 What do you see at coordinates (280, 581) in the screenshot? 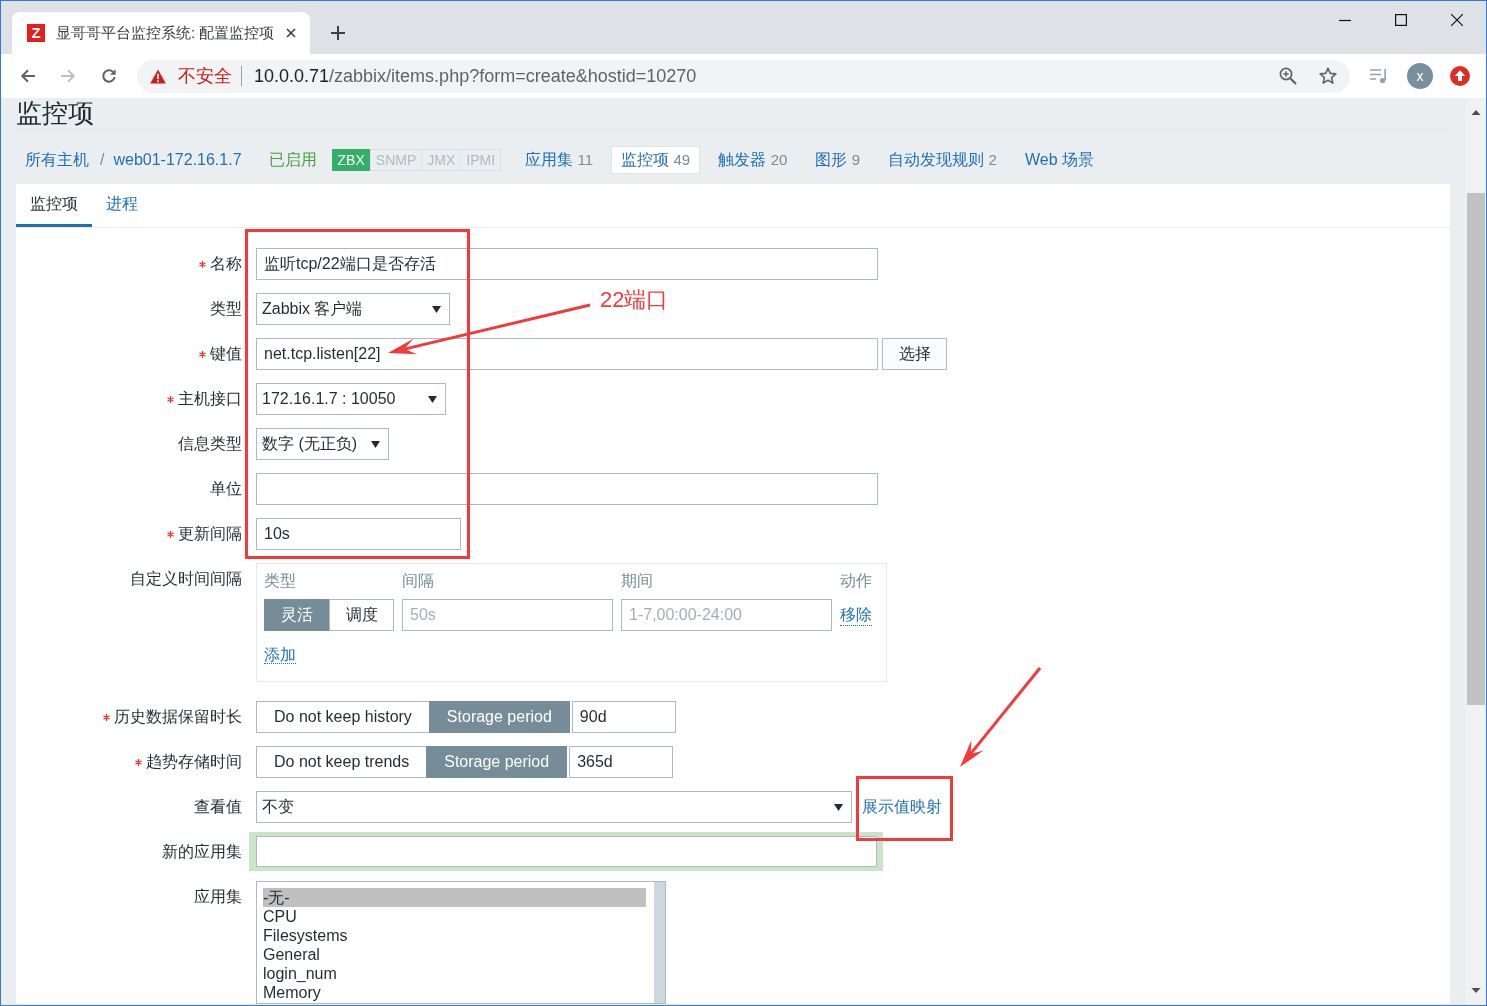
I see `column-header: 类型` at bounding box center [280, 581].